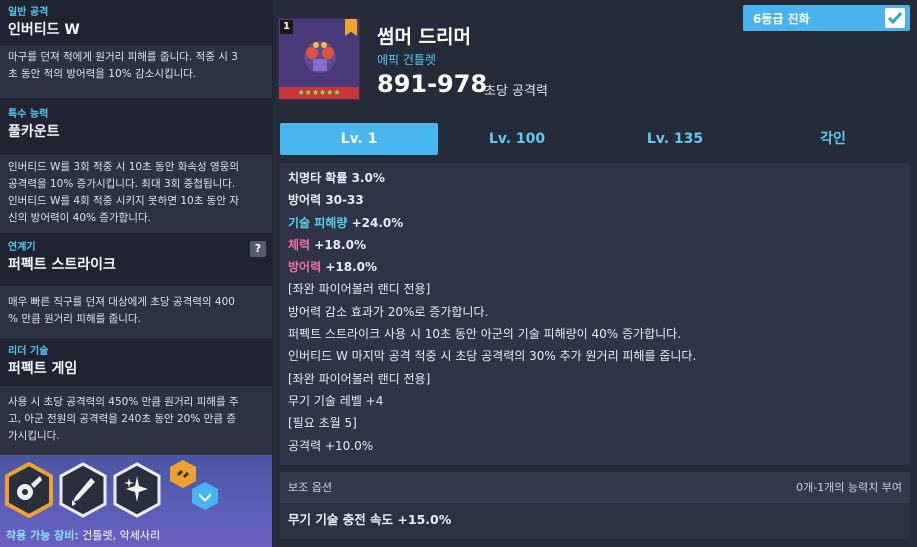 This screenshot has width=917, height=547. Describe the element at coordinates (326, 200) in the screenshot. I see `stat-defense: 방어력 30-33` at that location.